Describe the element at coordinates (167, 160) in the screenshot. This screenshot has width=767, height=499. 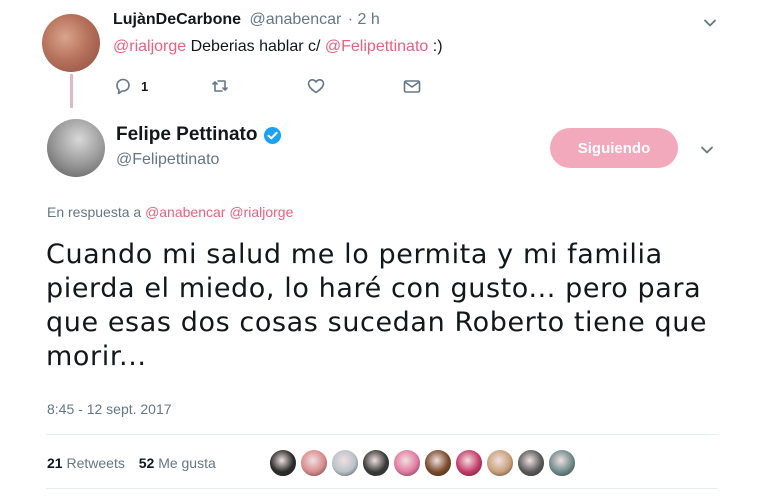
I see `author-handle: @Felipettinato` at that location.